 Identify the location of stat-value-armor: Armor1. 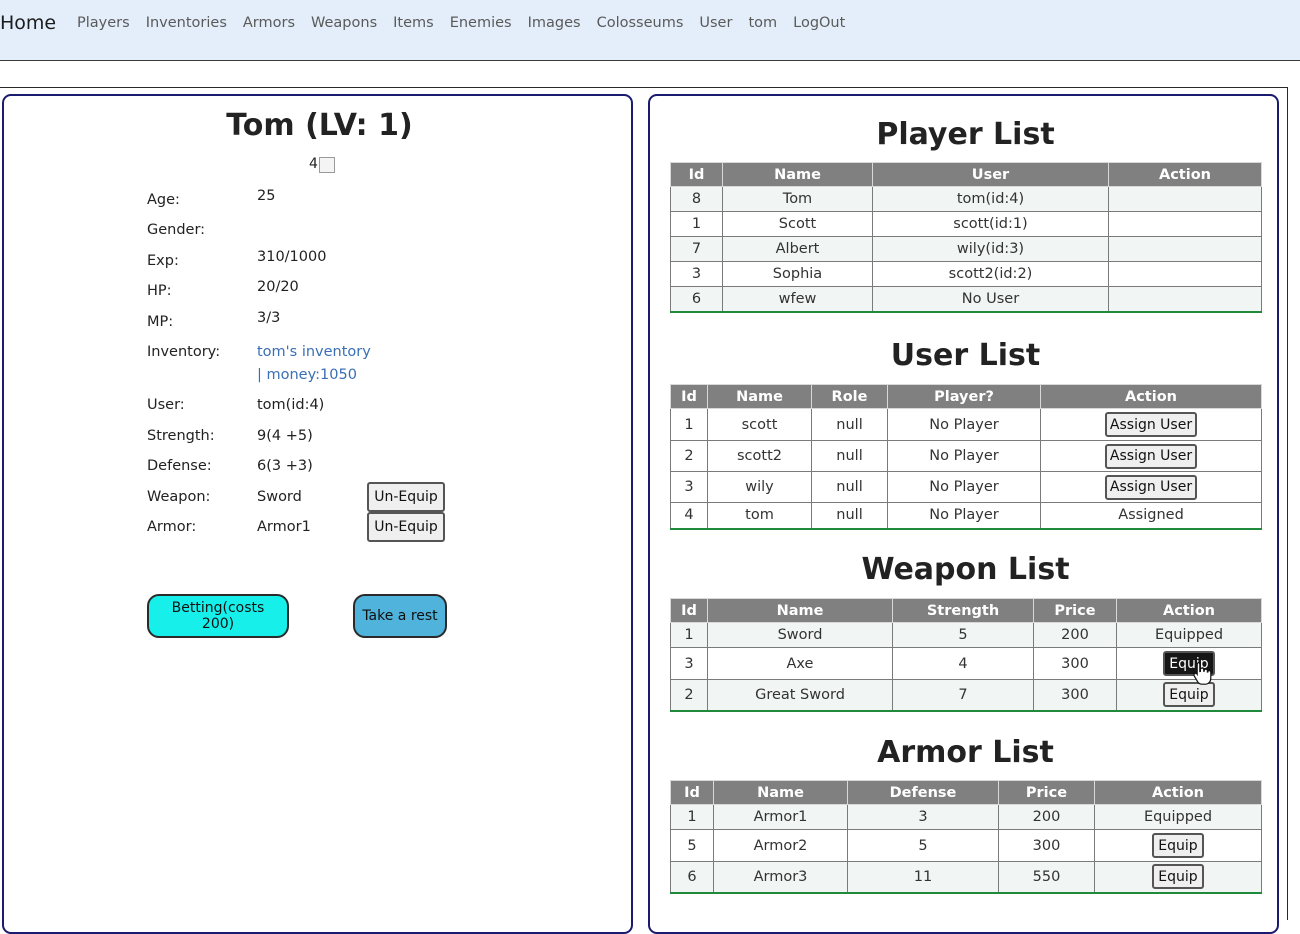
(284, 527).